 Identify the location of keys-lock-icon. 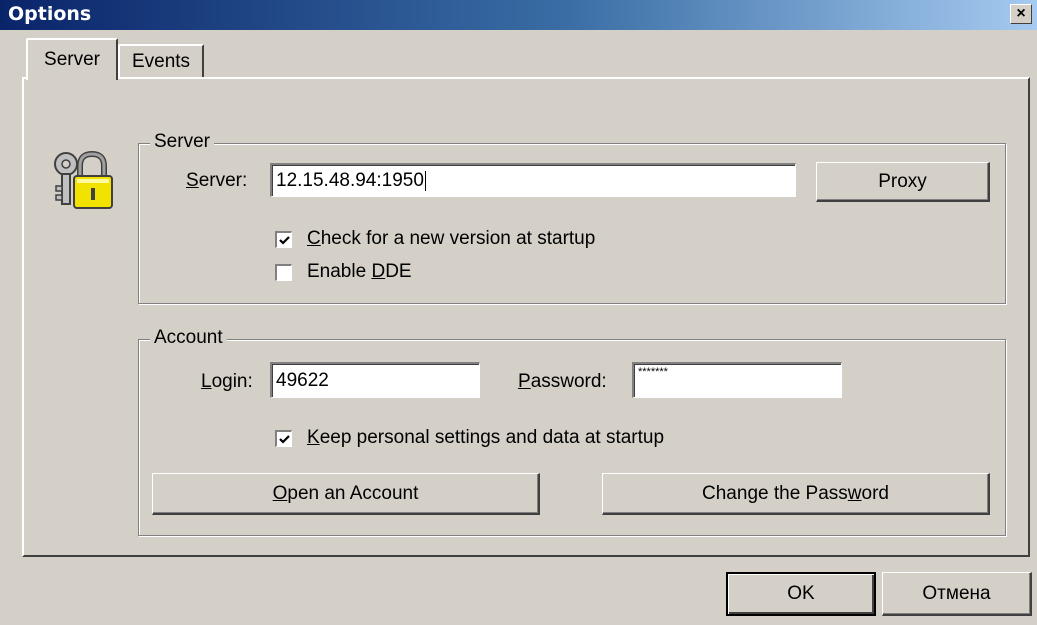
(83, 180).